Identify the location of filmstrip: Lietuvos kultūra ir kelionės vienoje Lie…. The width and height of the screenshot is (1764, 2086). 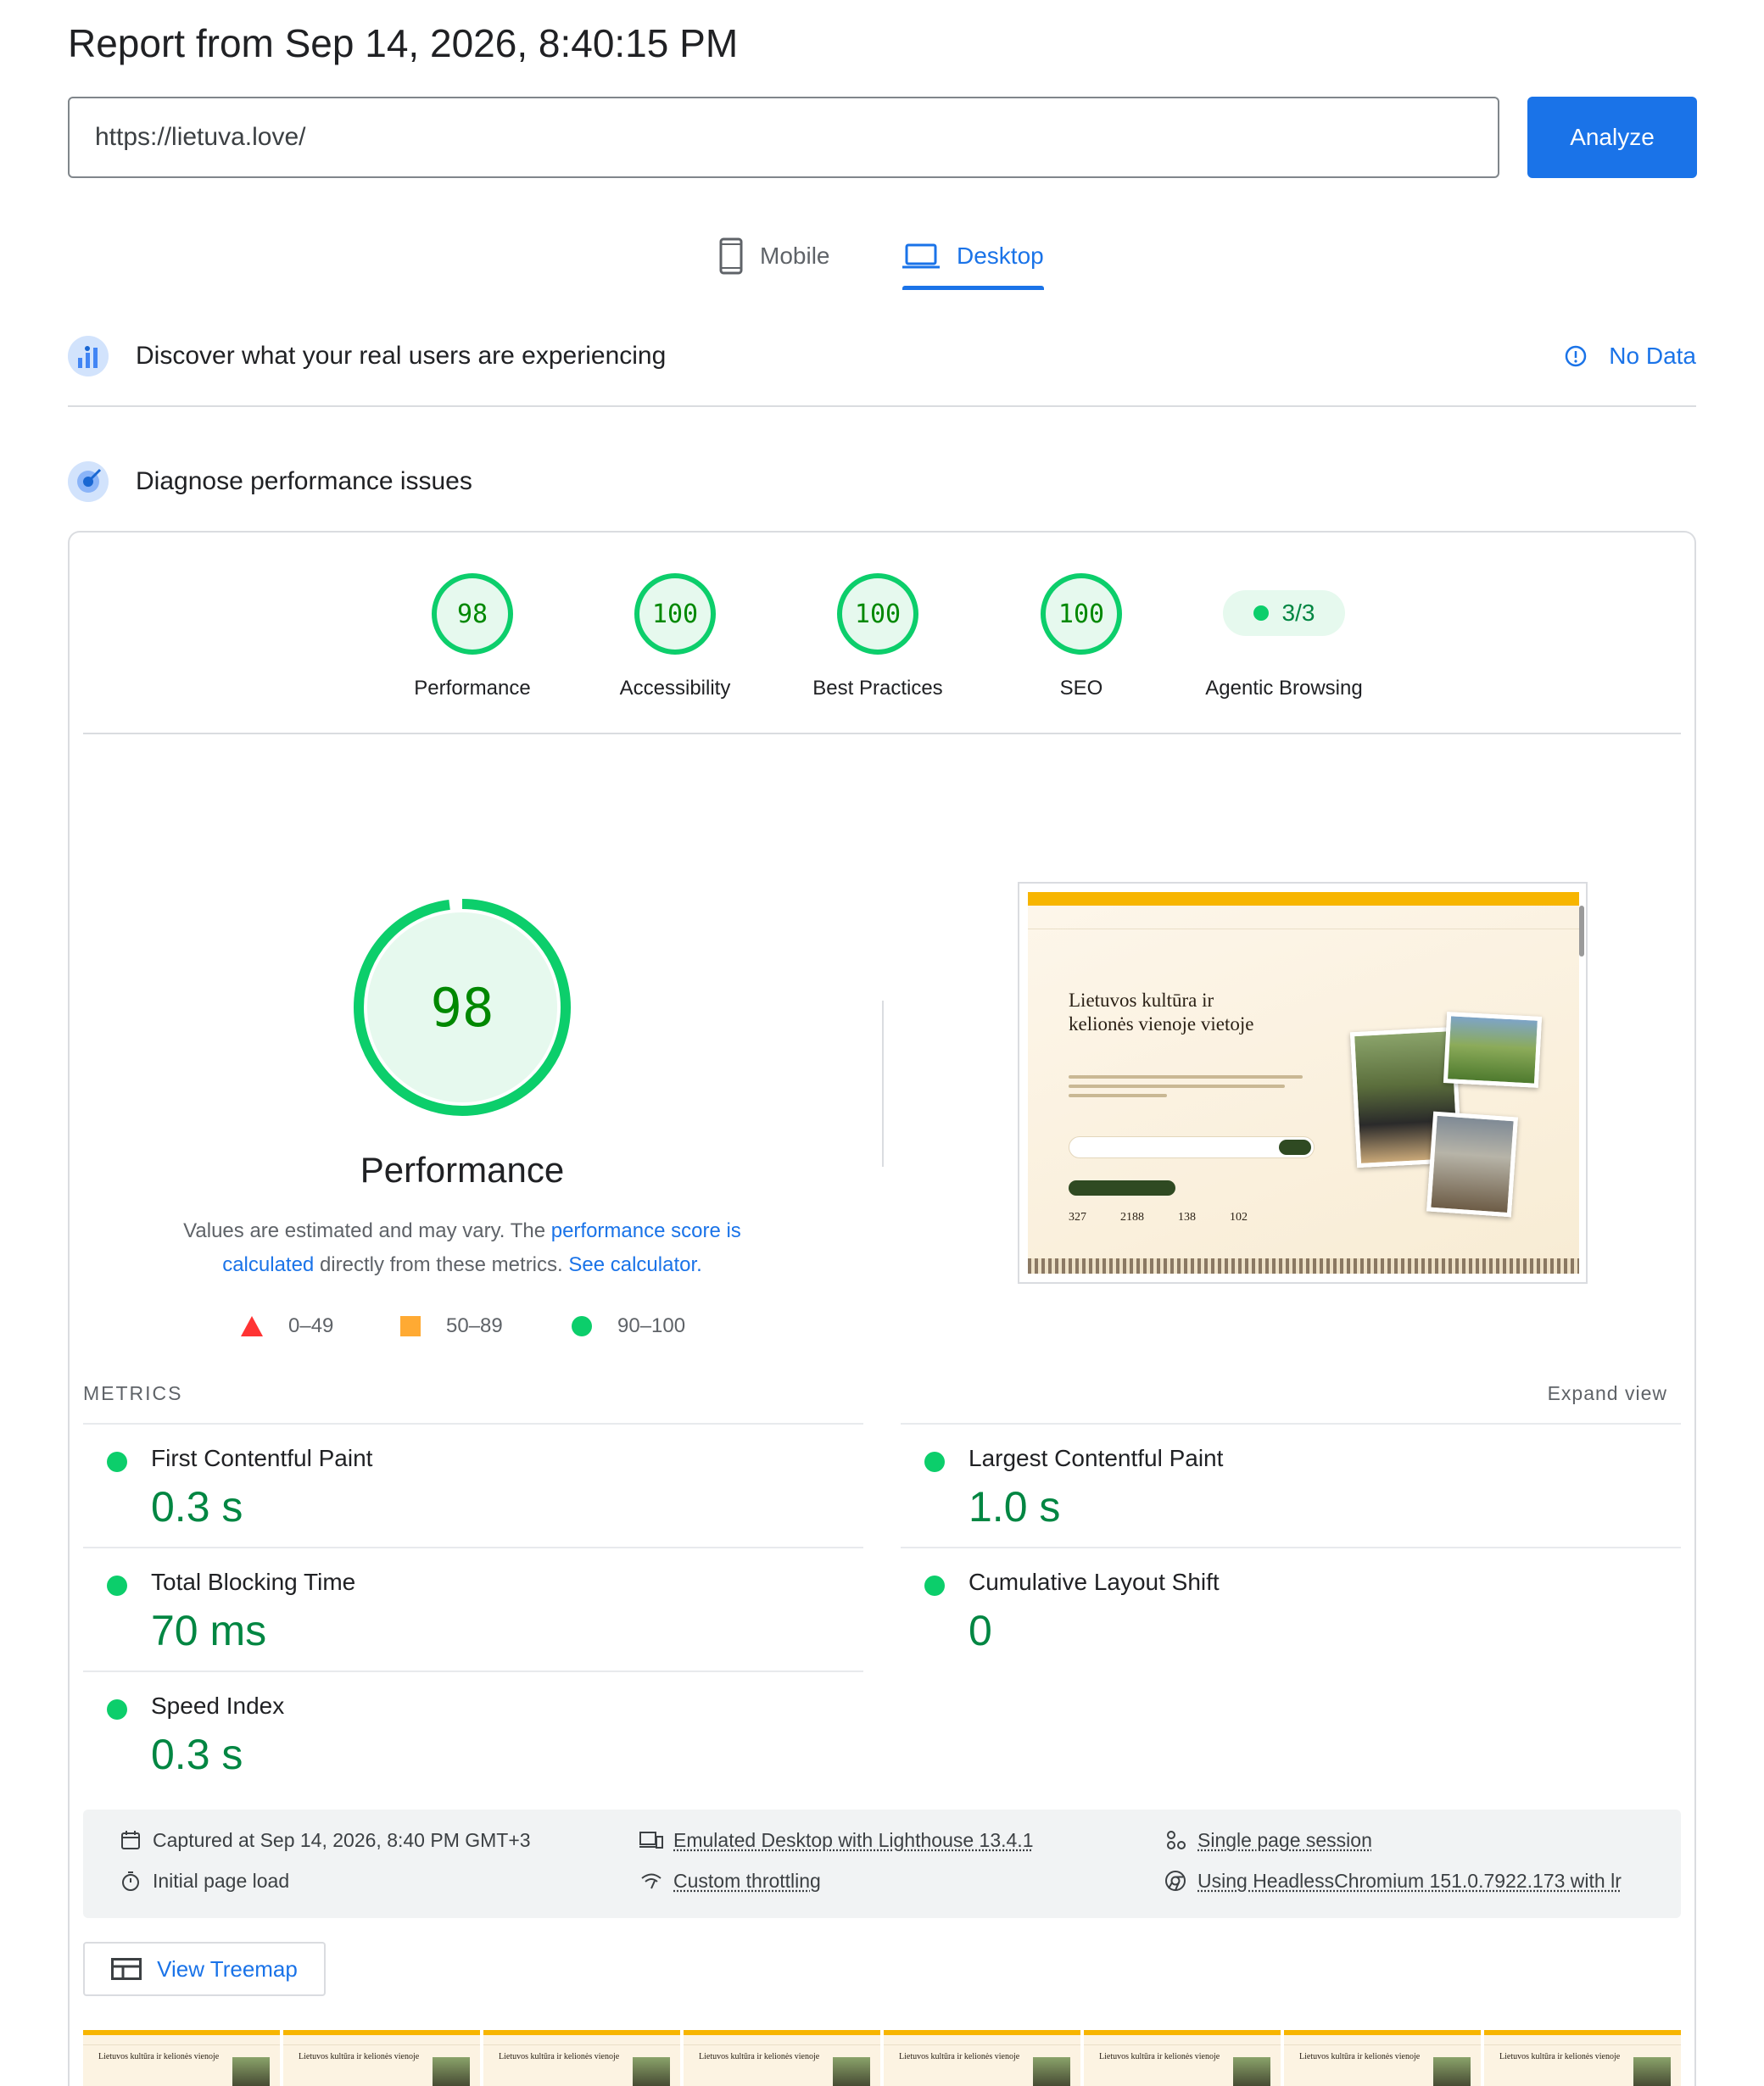
(882, 2058).